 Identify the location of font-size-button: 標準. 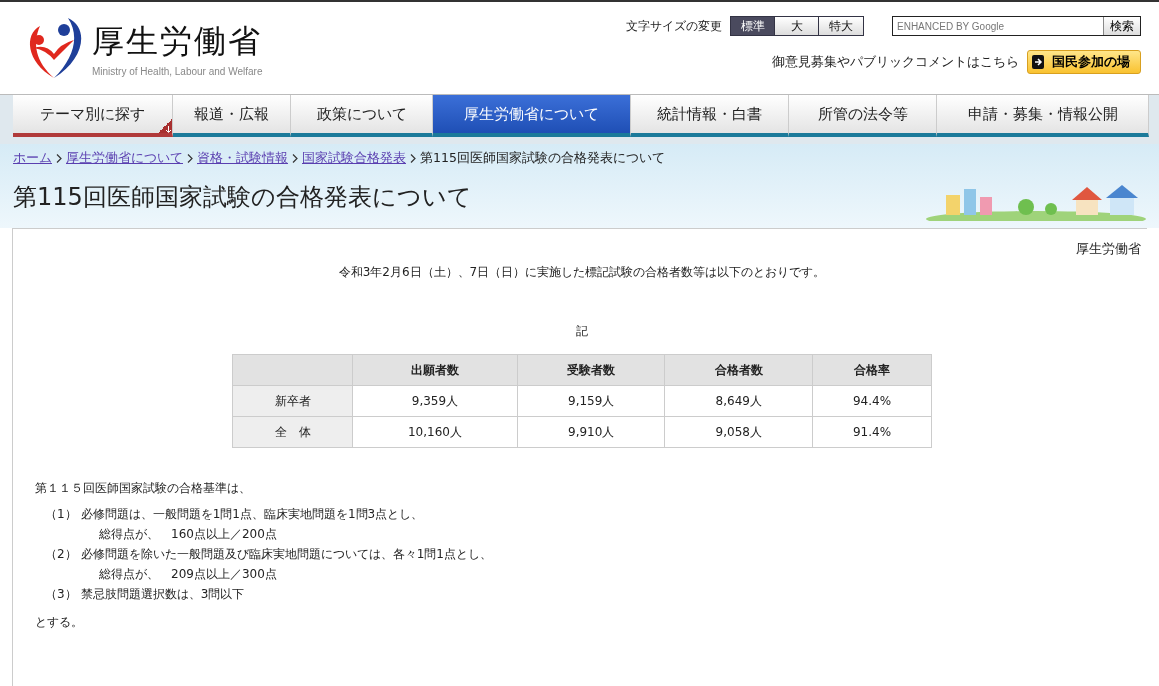
(753, 26).